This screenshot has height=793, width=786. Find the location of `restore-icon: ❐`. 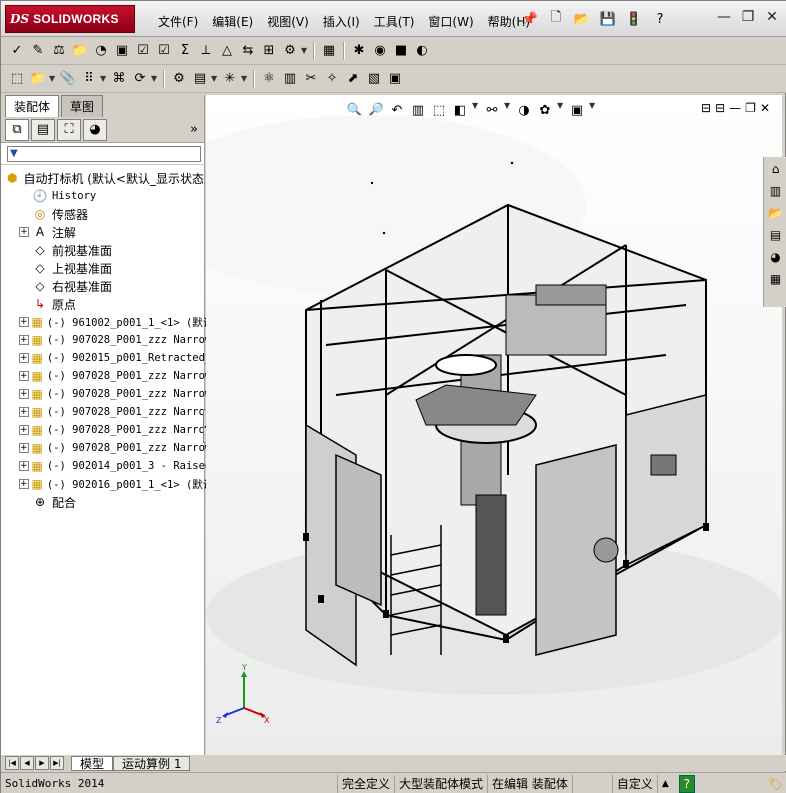

restore-icon: ❐ is located at coordinates (748, 17).